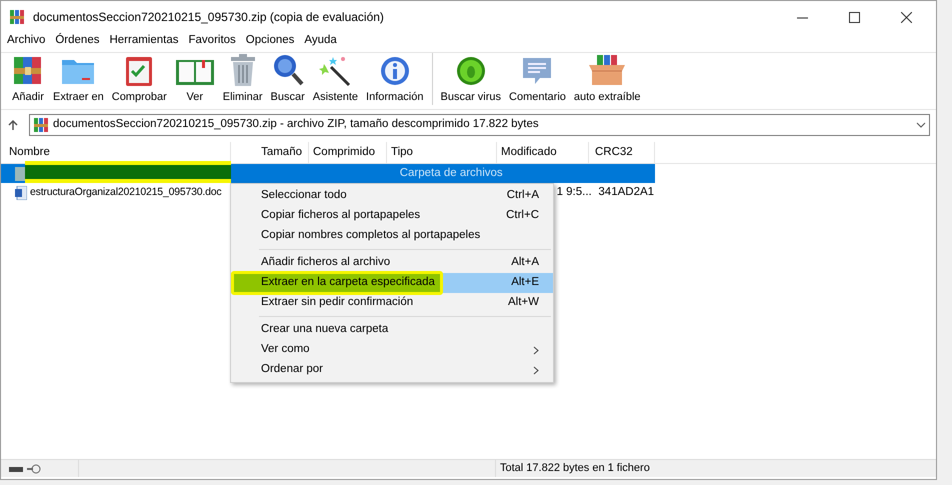 The image size is (952, 485). Describe the element at coordinates (626, 192) in the screenshot. I see `file-crc: 341AD2A1` at that location.